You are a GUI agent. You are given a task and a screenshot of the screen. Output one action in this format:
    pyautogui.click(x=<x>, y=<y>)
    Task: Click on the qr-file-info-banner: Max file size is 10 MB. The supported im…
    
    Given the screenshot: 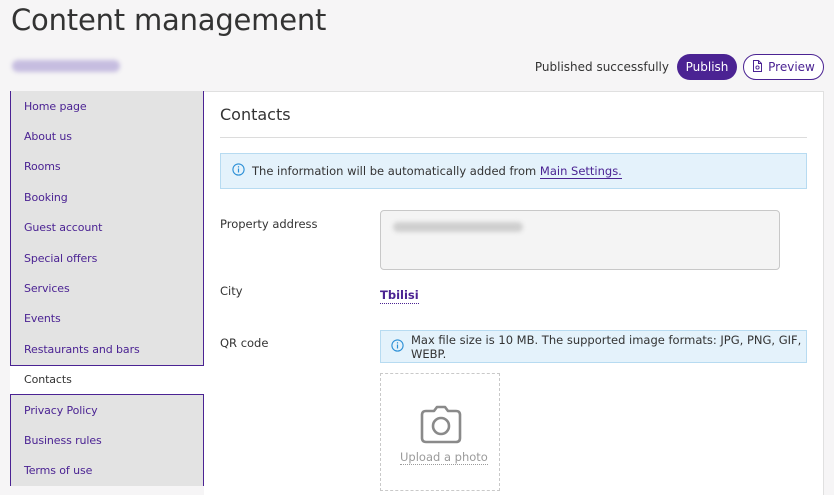 What is the action you would take?
    pyautogui.click(x=593, y=346)
    